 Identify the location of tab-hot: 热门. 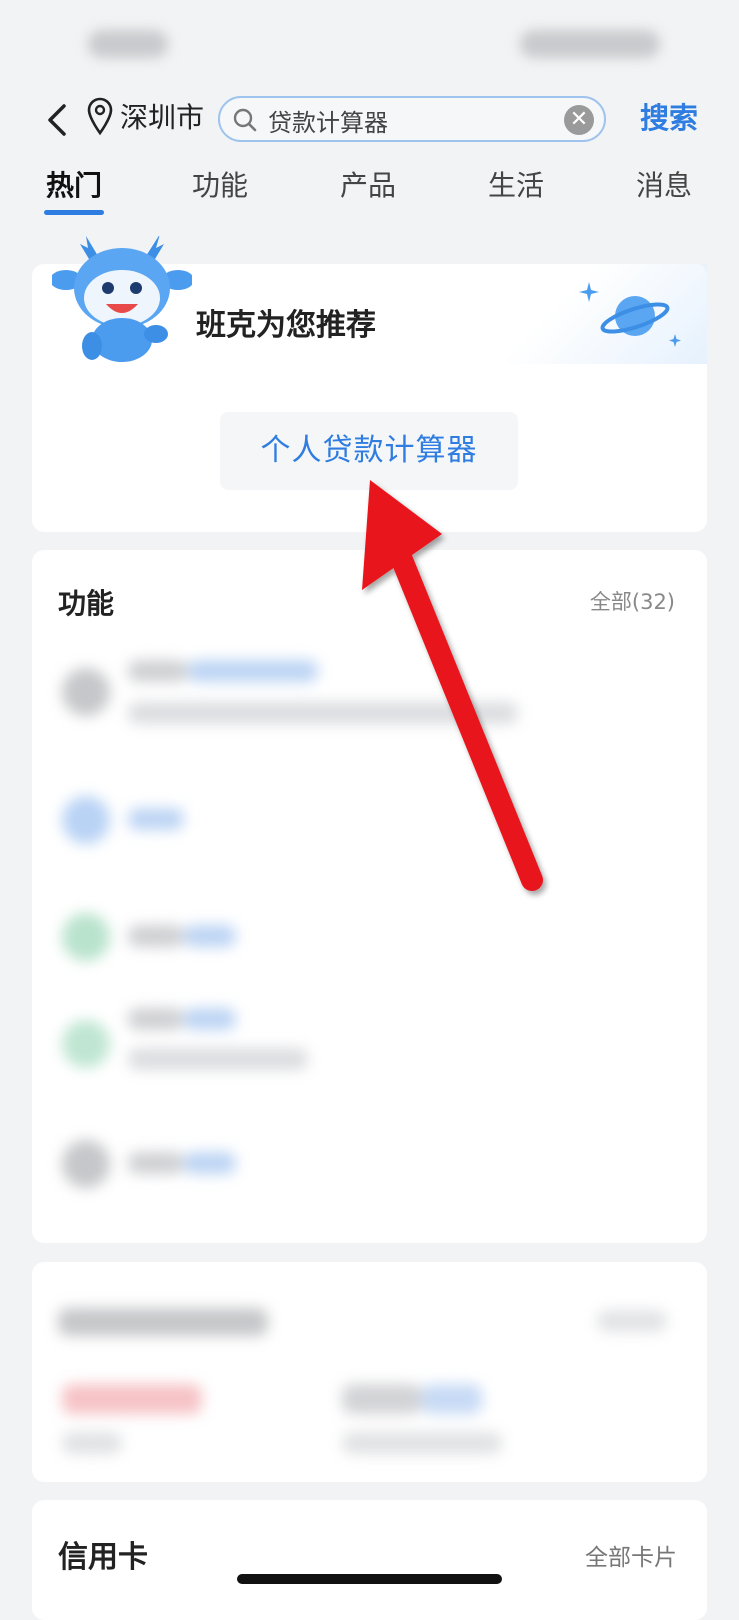
(74, 186).